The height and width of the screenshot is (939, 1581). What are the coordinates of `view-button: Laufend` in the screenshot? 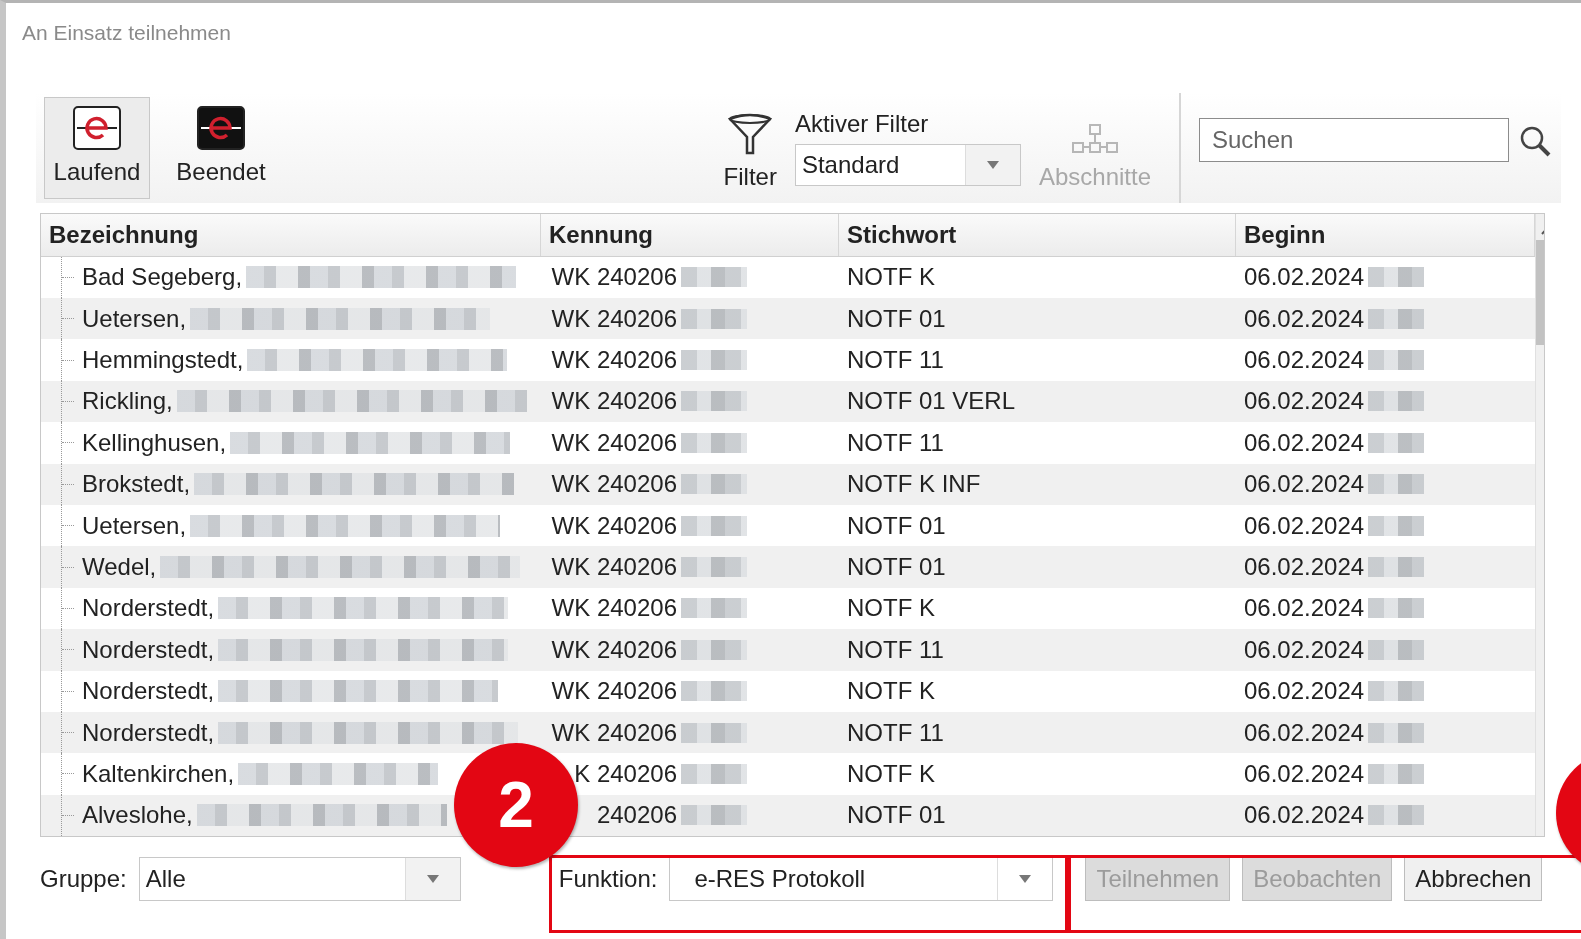 It's located at (97, 148).